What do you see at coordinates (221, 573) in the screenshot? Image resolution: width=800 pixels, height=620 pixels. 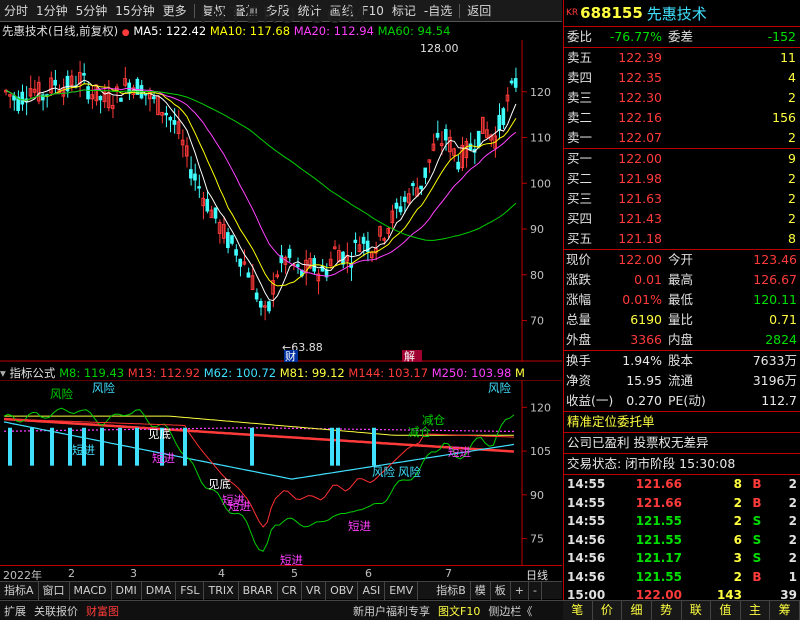 I see `time-label: 4` at bounding box center [221, 573].